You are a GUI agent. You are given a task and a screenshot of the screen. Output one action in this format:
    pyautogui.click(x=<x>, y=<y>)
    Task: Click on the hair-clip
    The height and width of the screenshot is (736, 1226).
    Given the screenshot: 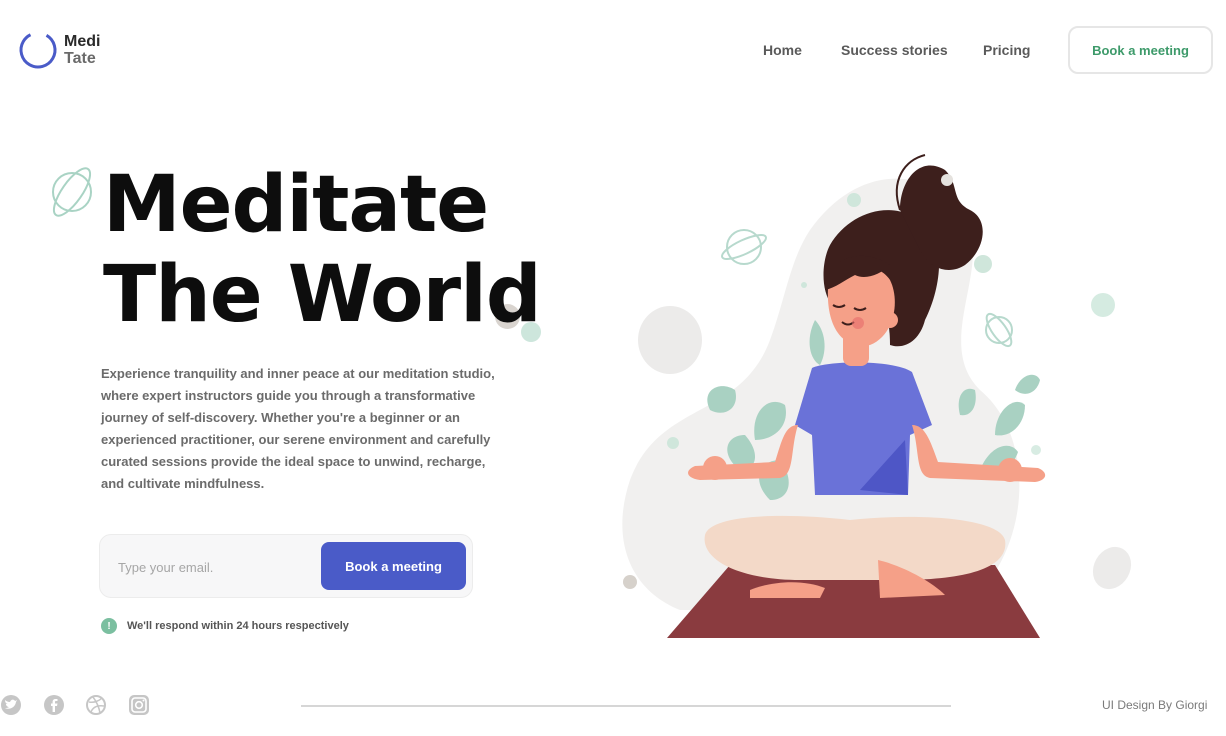 What is the action you would take?
    pyautogui.click(x=947, y=180)
    